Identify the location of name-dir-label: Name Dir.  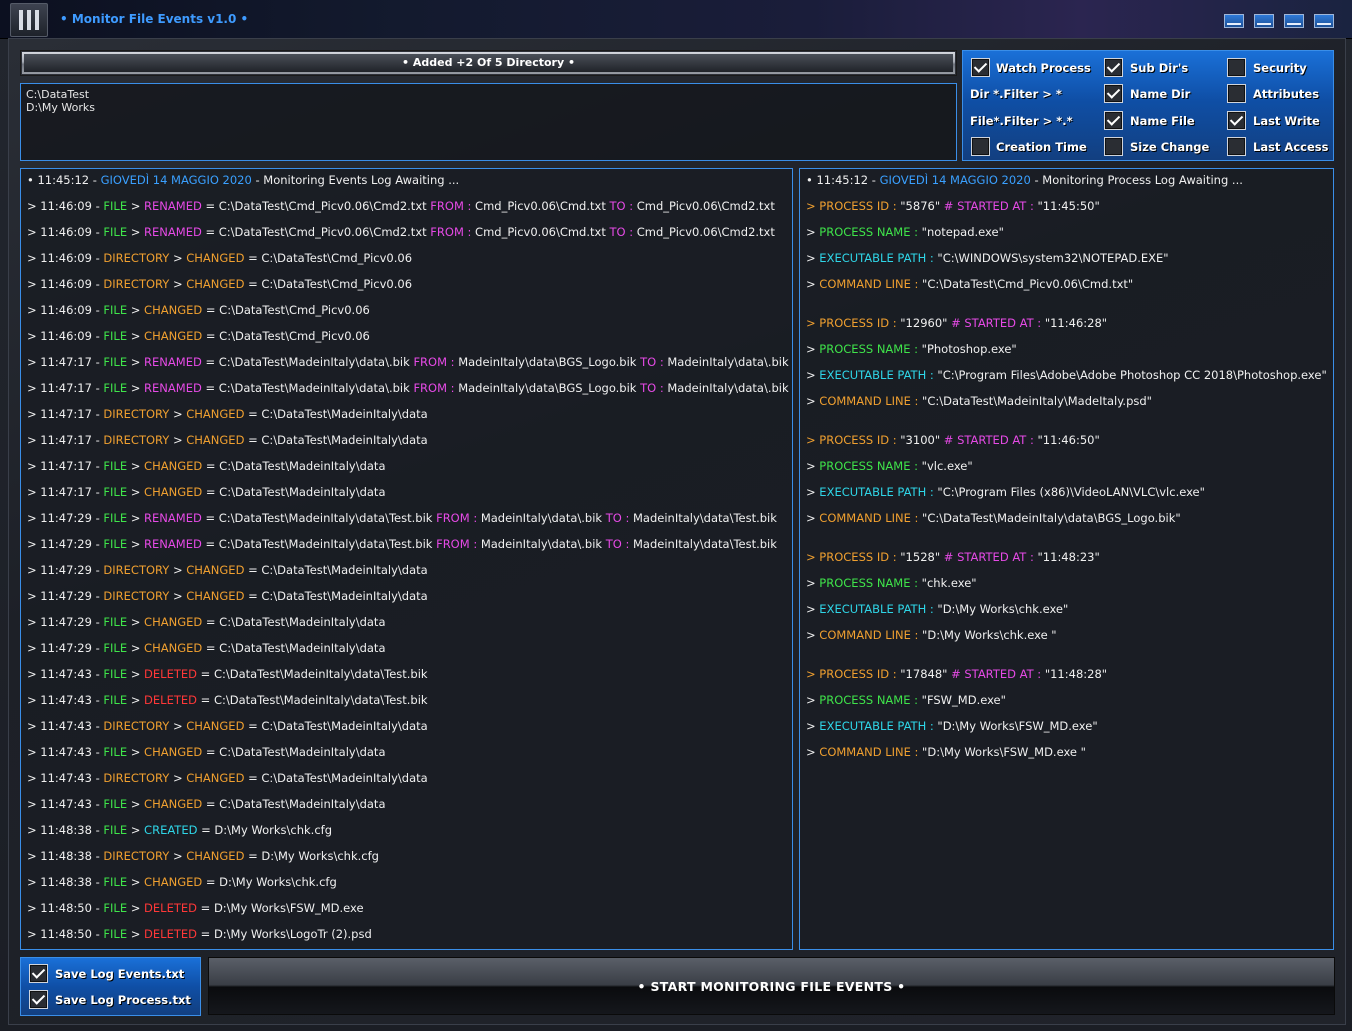
(1160, 94).